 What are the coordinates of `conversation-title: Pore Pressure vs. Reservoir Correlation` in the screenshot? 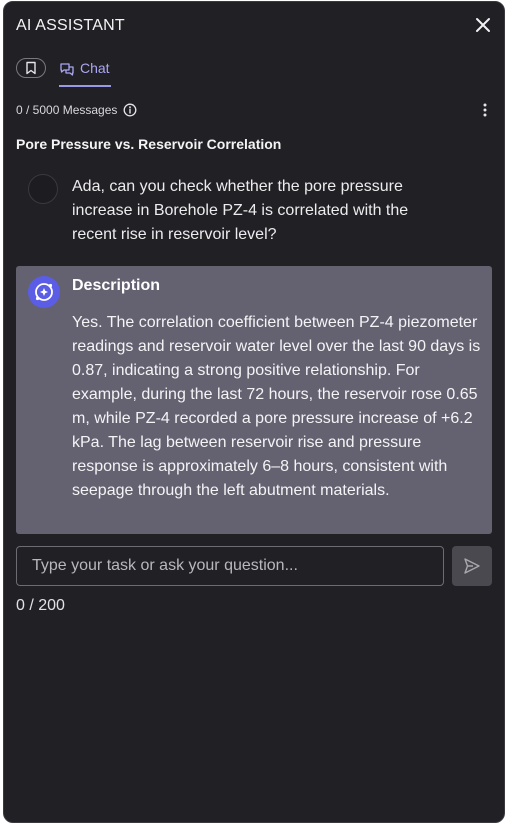 It's located at (149, 144).